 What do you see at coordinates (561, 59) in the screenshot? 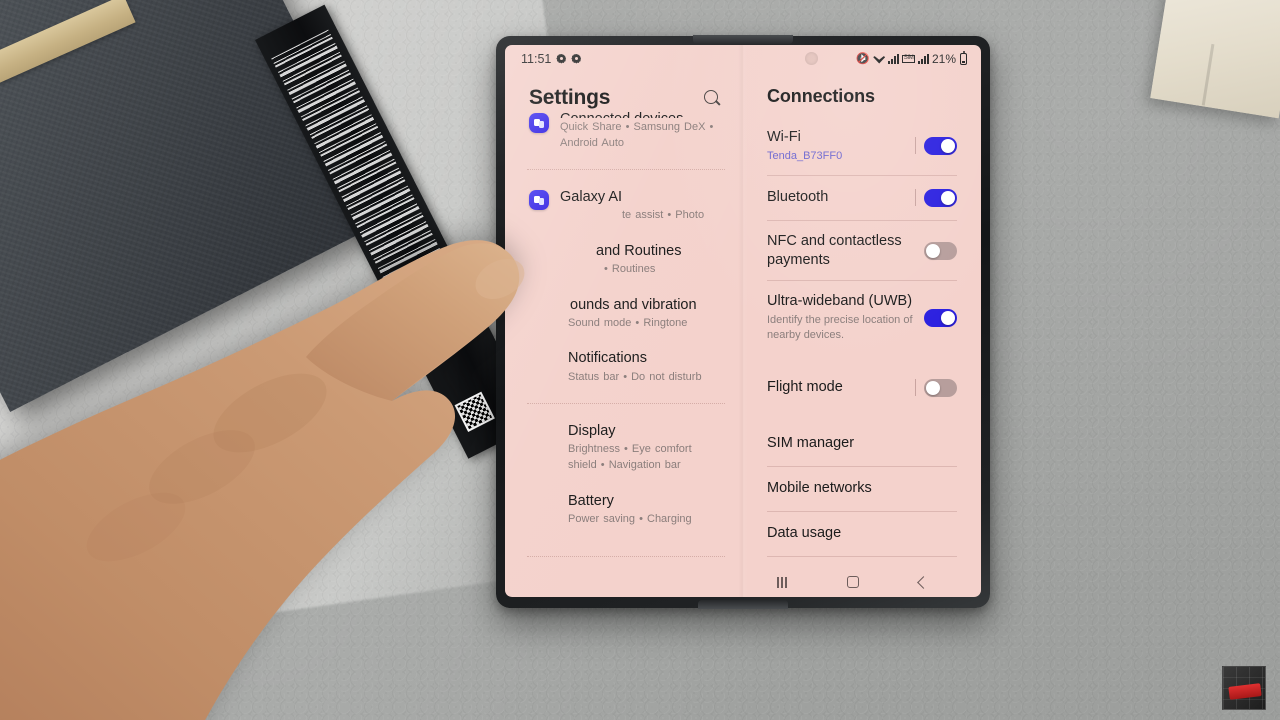
I see `gear-icon` at bounding box center [561, 59].